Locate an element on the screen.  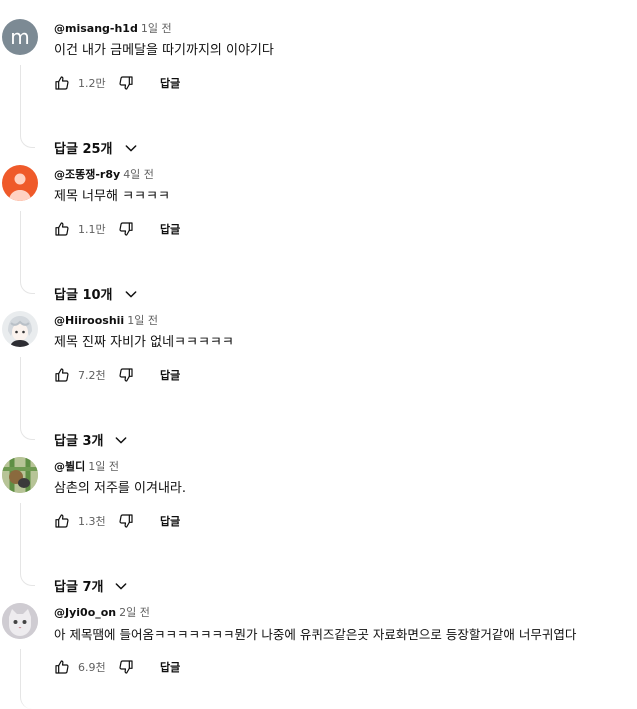
replies-count-label: 답글 3개 is located at coordinates (79, 441).